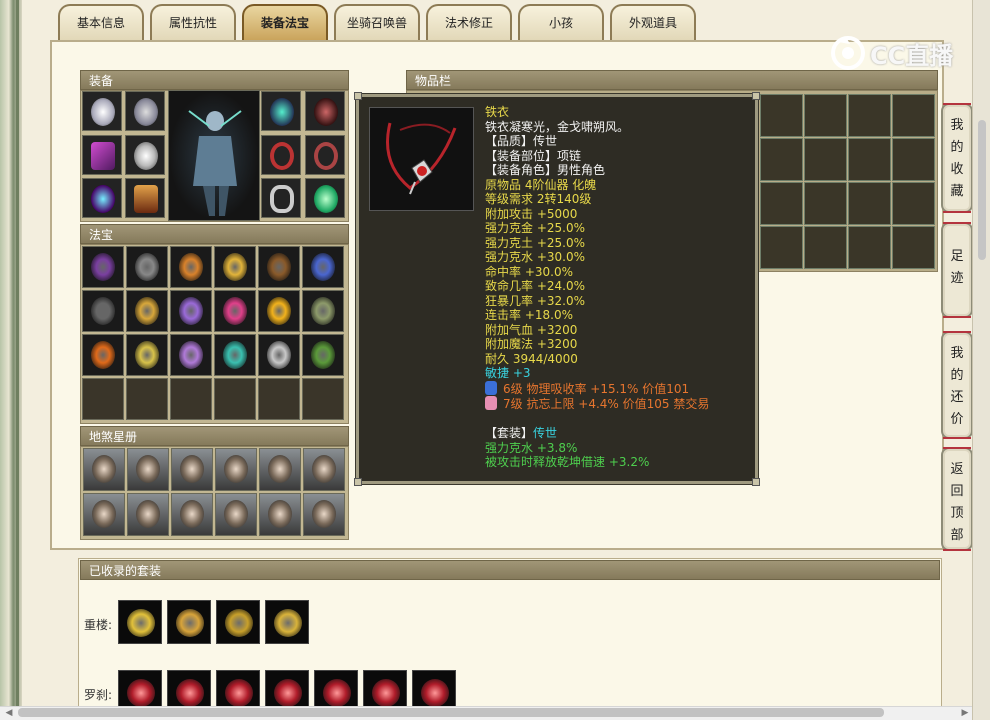  Describe the element at coordinates (325, 198) in the screenshot. I see `equip-slot-orb` at that location.